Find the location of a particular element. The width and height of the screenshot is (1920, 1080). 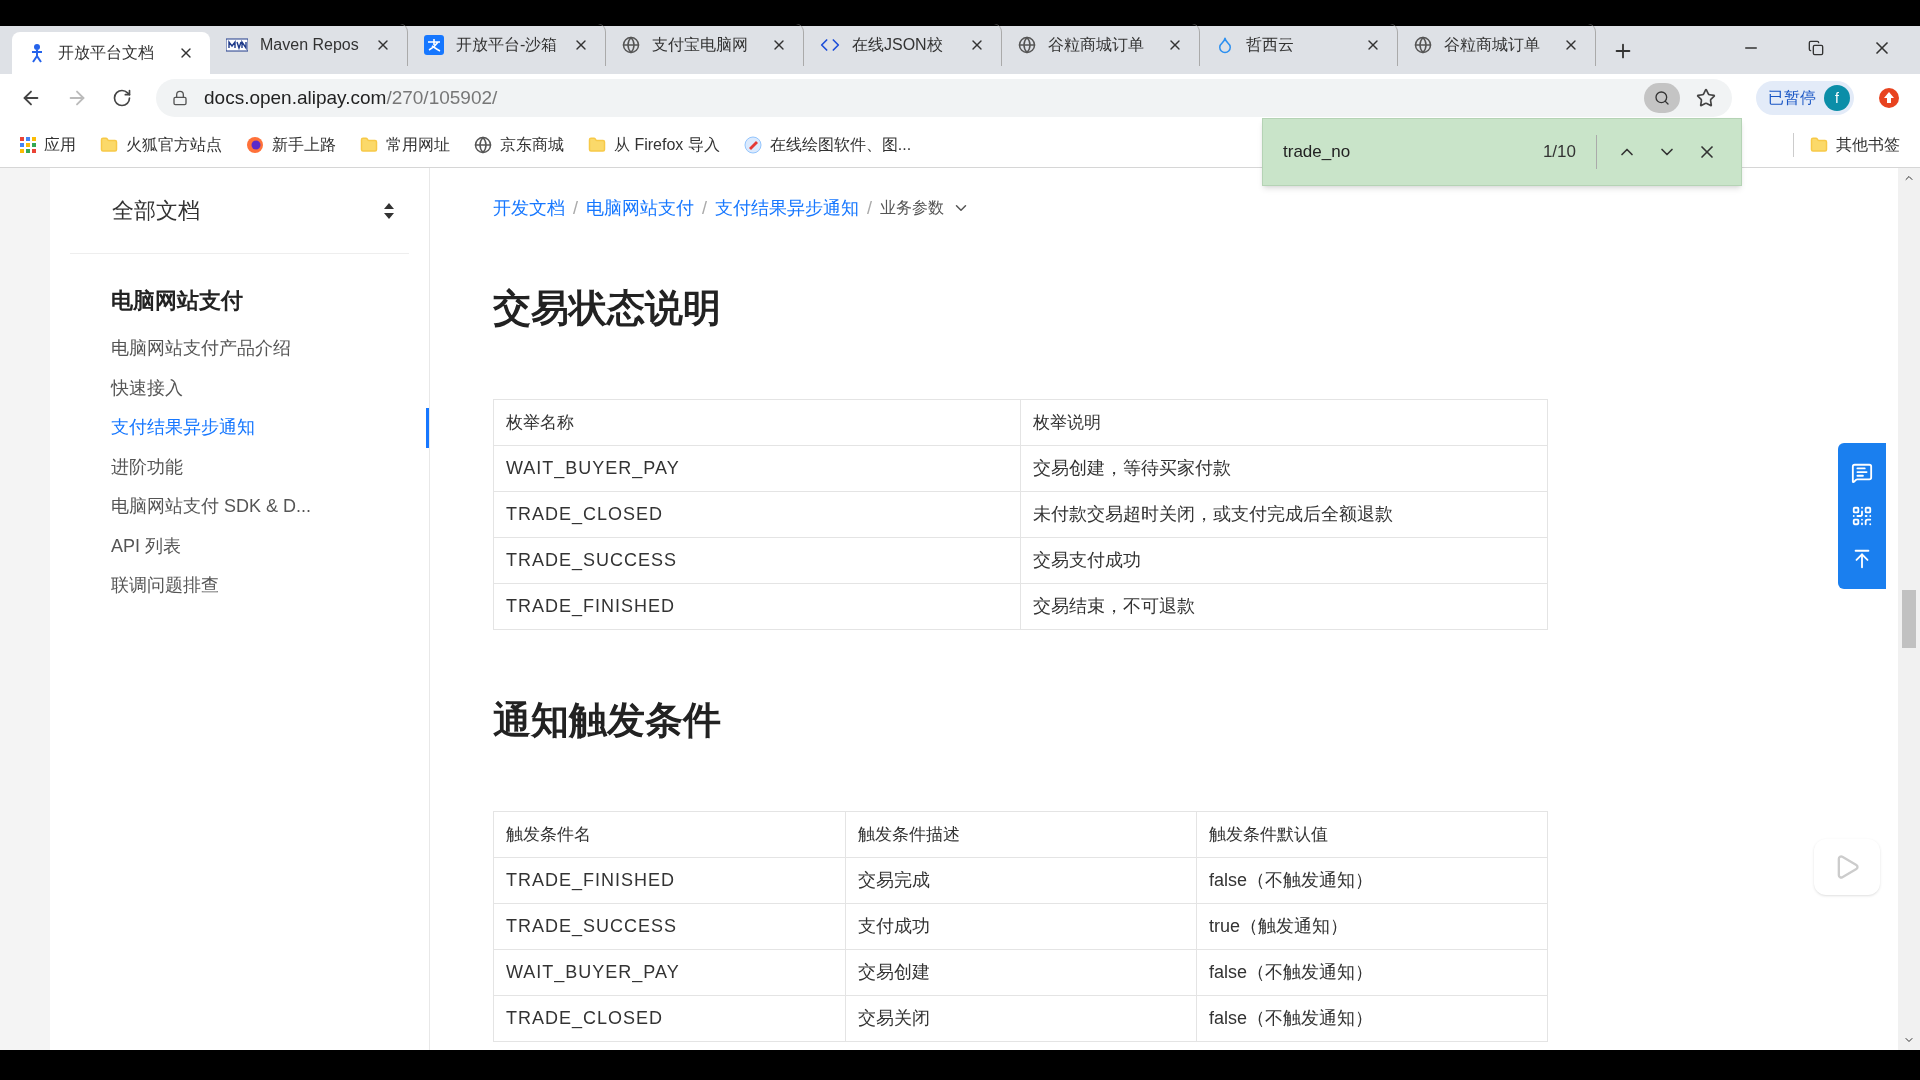

table-cell: 支付成功 is located at coordinates (1021, 927).